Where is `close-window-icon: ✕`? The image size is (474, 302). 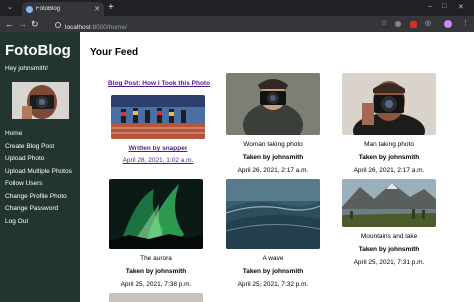 close-window-icon: ✕ is located at coordinates (461, 7).